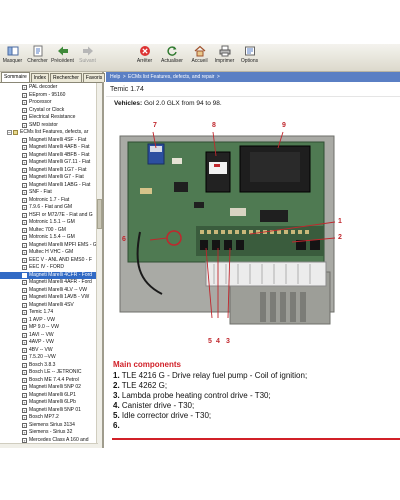  What do you see at coordinates (15, 77) in the screenshot?
I see `tab-contents: Sommaire` at bounding box center [15, 77].